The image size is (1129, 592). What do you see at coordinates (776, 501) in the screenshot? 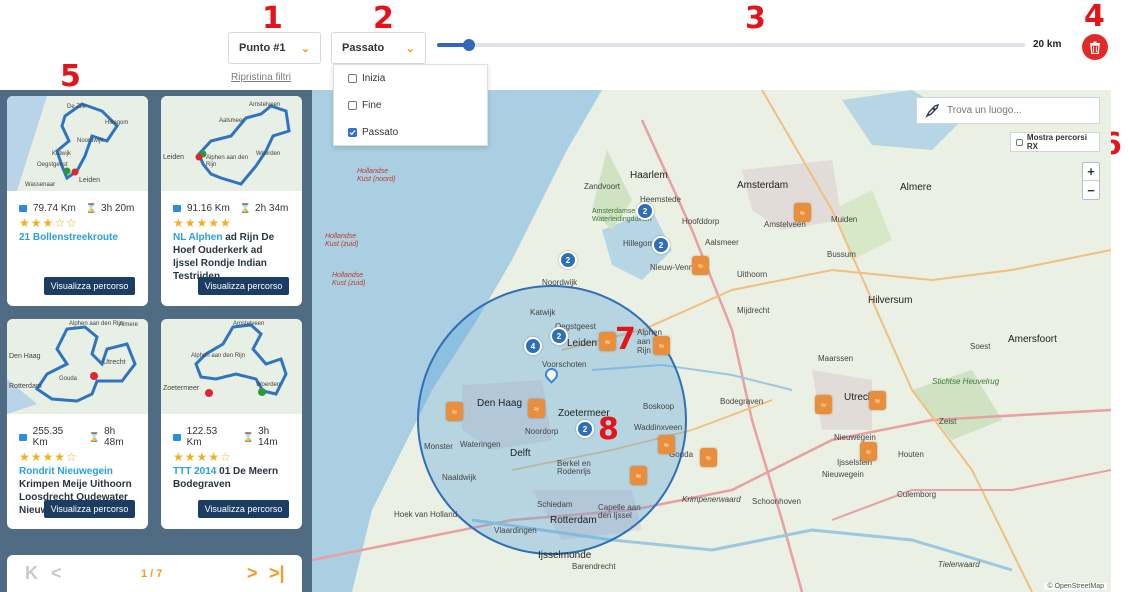
I see `map-label: Schoonhoven` at bounding box center [776, 501].